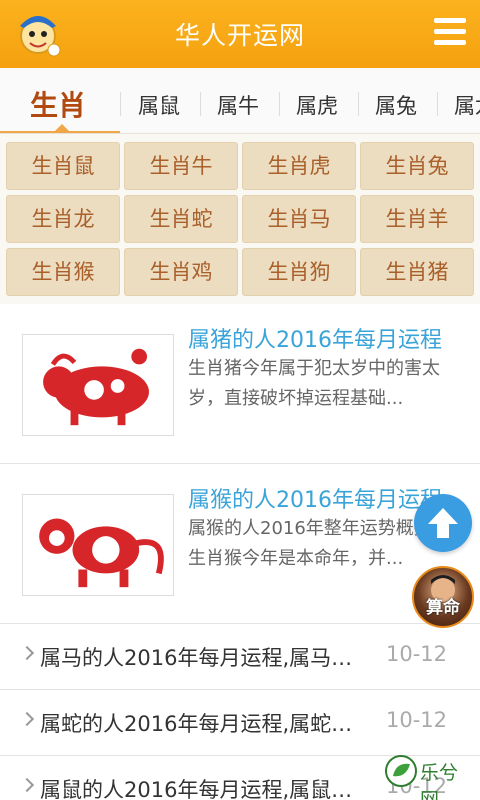 This screenshot has height=800, width=480. What do you see at coordinates (159, 105) in the screenshot?
I see `tab-shu: 属鼠` at bounding box center [159, 105].